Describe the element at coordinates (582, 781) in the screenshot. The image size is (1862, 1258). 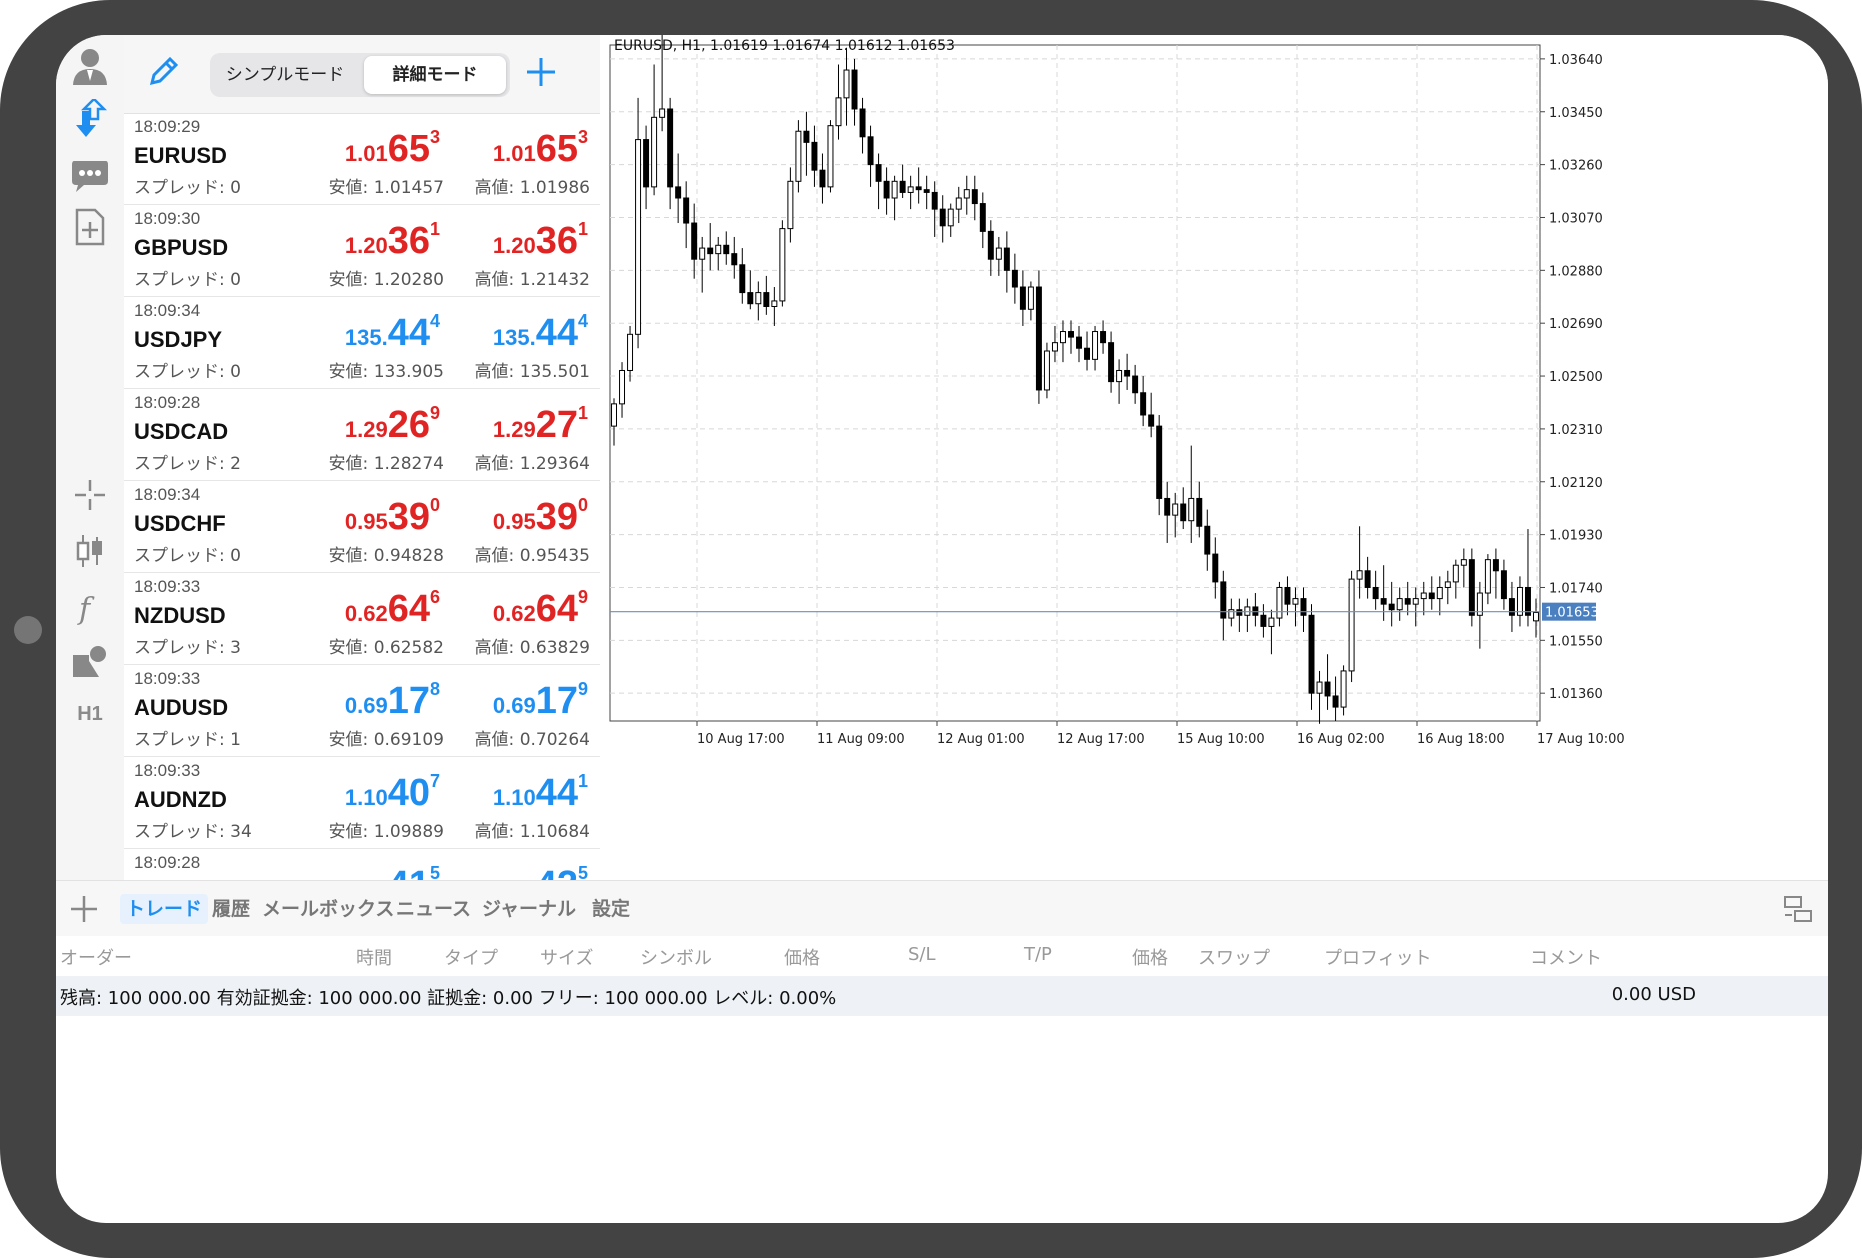
I see `ask-price-fraction: 1` at that location.